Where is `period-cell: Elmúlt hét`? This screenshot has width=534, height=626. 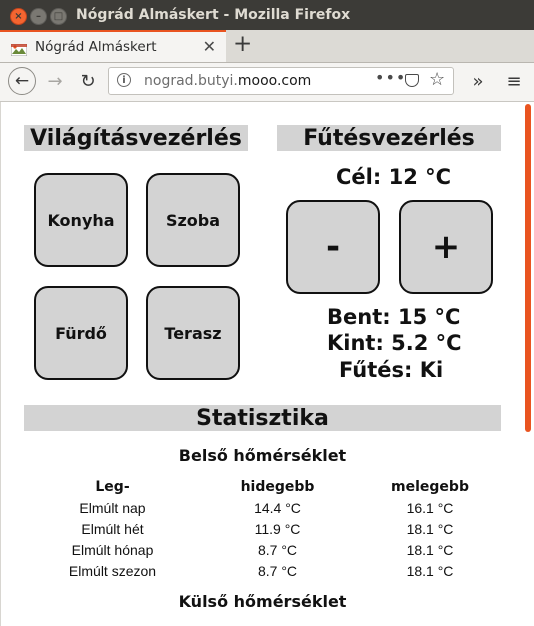
period-cell: Elmúlt hét is located at coordinates (112, 528).